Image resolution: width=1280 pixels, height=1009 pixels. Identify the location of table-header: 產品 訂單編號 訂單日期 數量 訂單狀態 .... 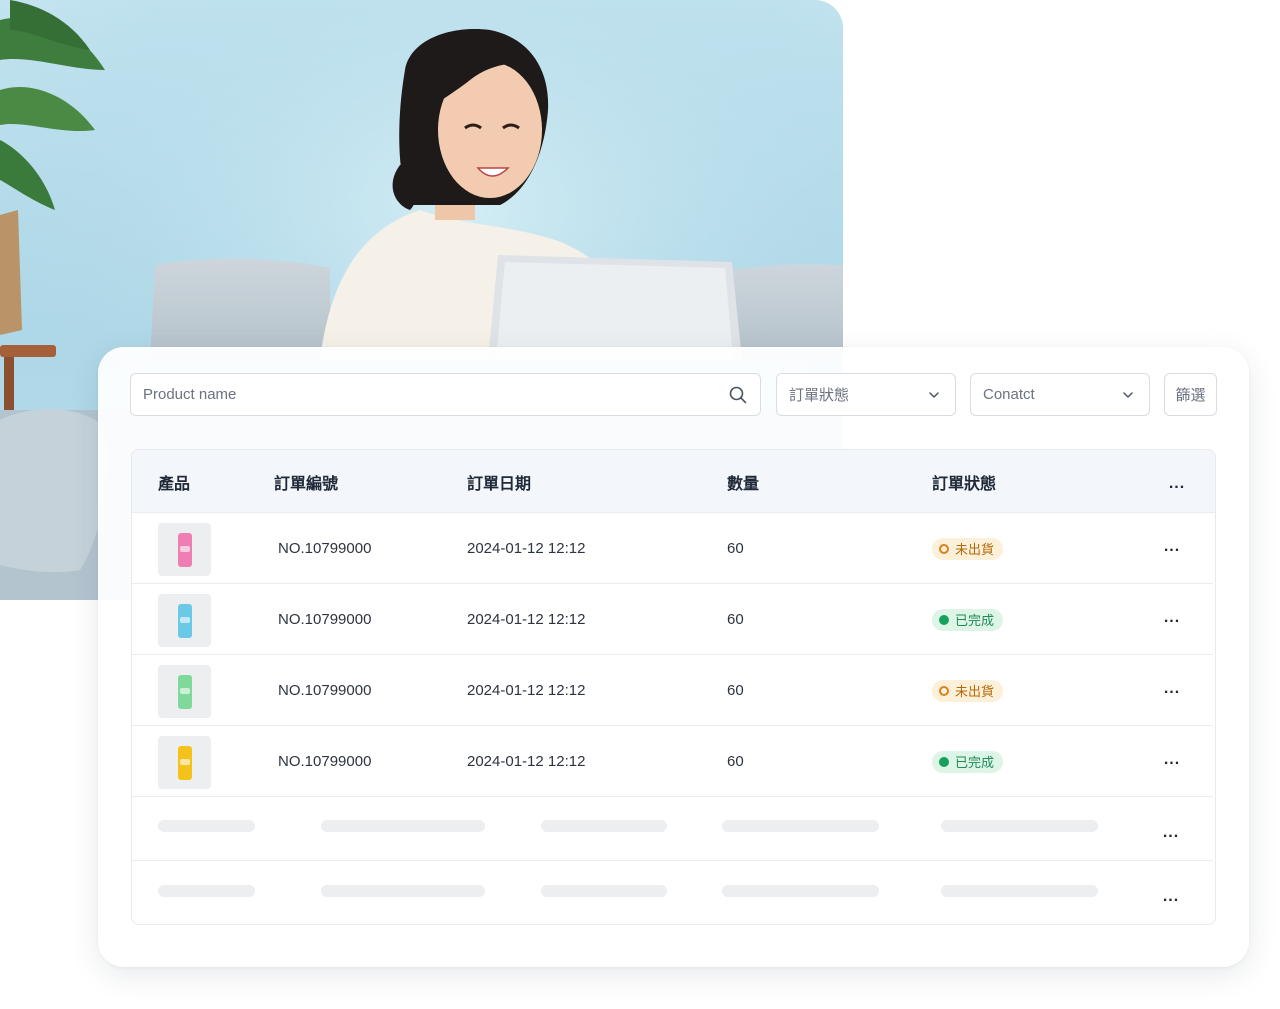
(673, 481).